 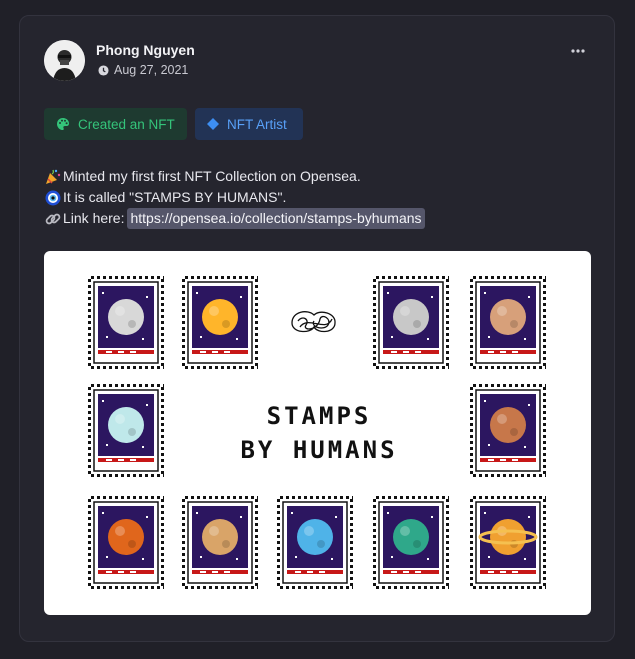 I want to click on tag-list: Created an NFT NFT Artist, so click(x=173, y=124).